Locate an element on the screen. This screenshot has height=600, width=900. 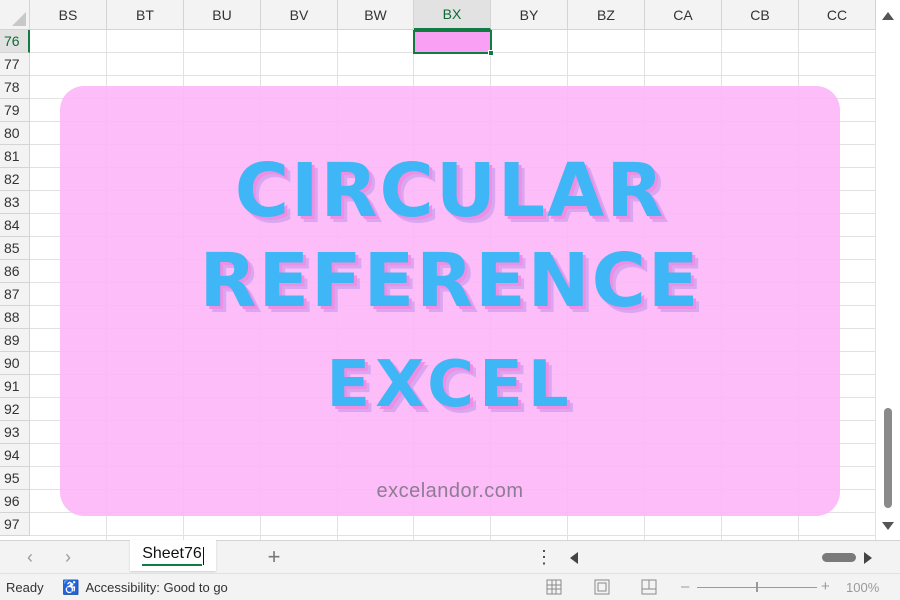
vertical-scroll-thumb is located at coordinates (888, 458).